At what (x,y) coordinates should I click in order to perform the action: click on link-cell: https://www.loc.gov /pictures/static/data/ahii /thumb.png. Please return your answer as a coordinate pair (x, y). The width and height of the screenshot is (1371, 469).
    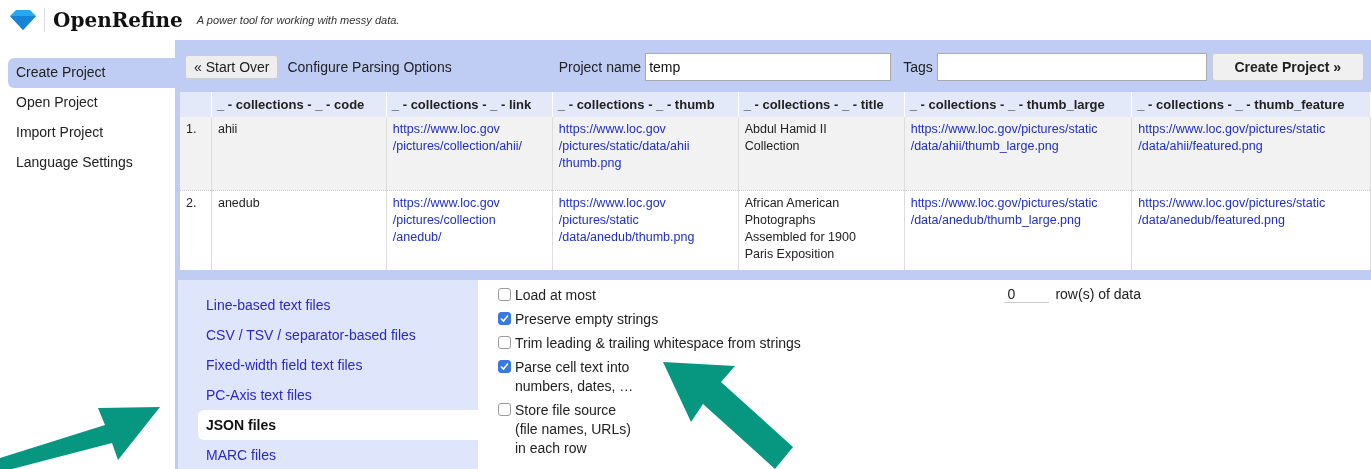
    Looking at the image, I should click on (645, 153).